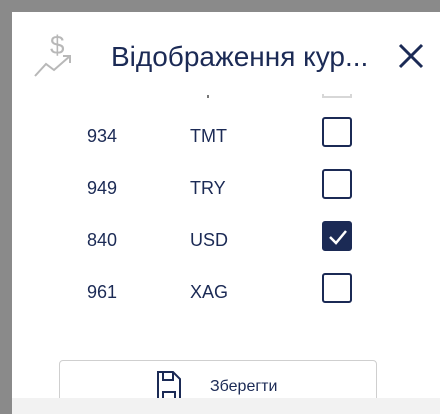 This screenshot has height=414, width=440. What do you see at coordinates (244, 386) in the screenshot?
I see `save-button-label: Зберегти` at bounding box center [244, 386].